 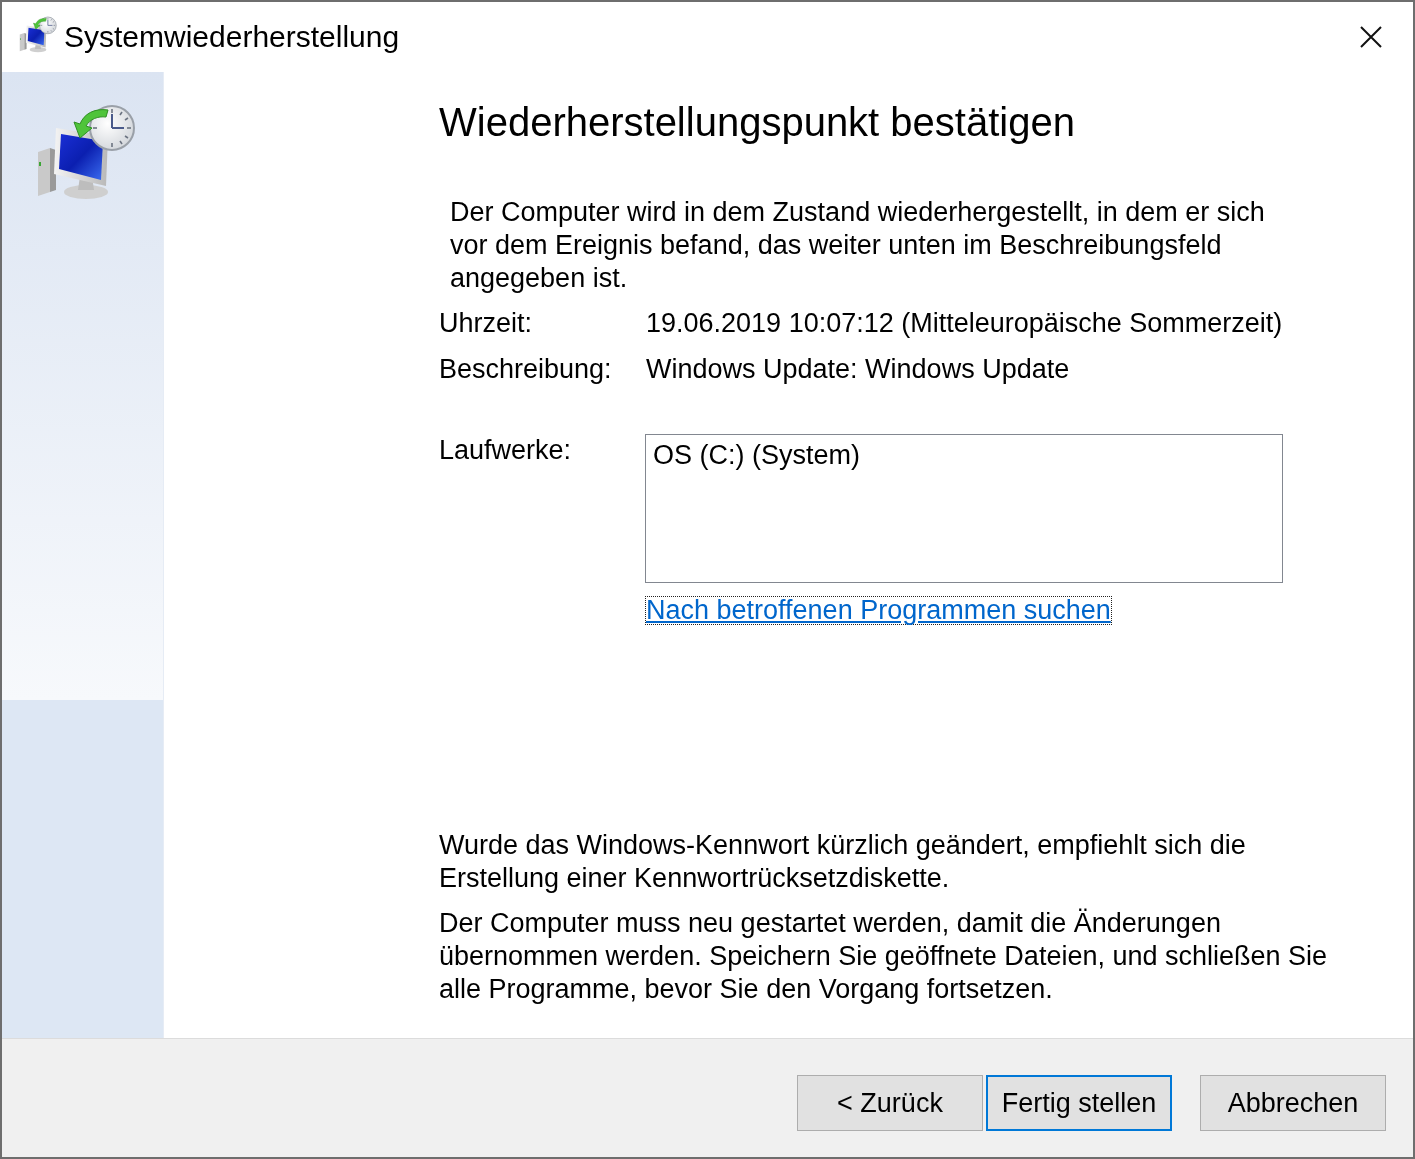 I want to click on field-label: Beschreibung:, so click(x=526, y=369).